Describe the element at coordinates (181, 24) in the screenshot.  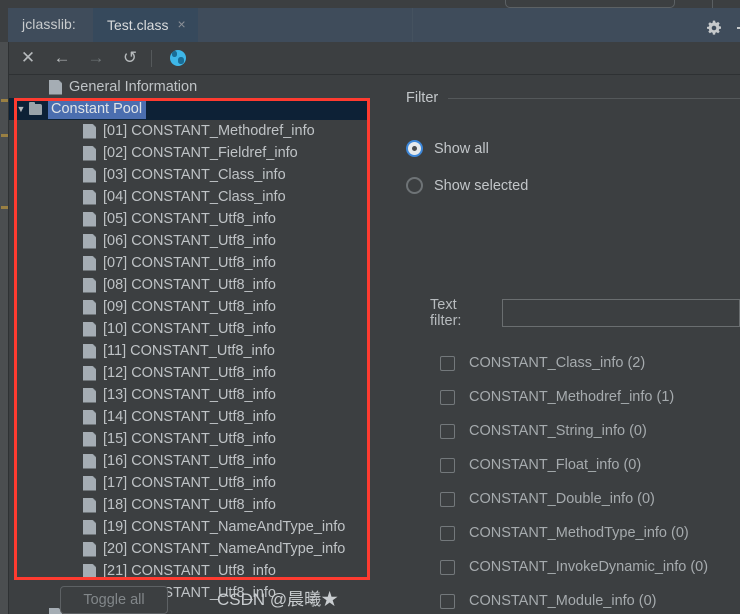
I see `tab-close-icon: ×` at that location.